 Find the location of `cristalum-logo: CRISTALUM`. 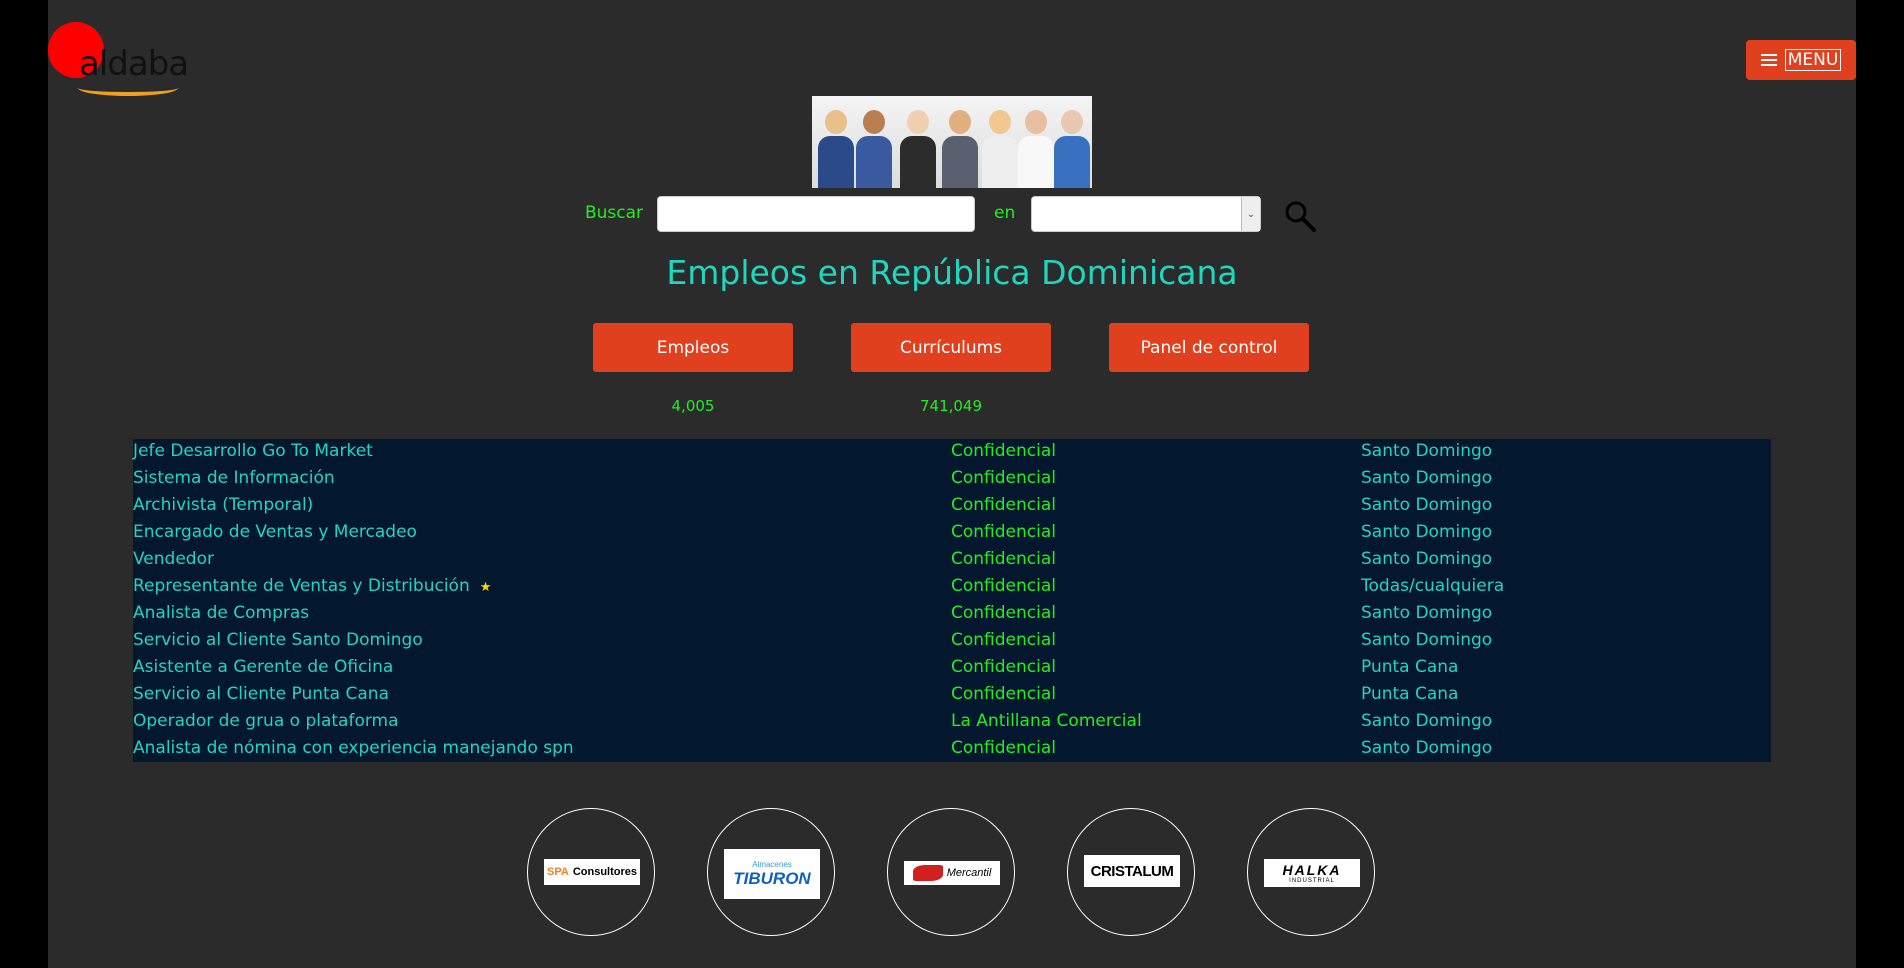

cristalum-logo: CRISTALUM is located at coordinates (1132, 871).